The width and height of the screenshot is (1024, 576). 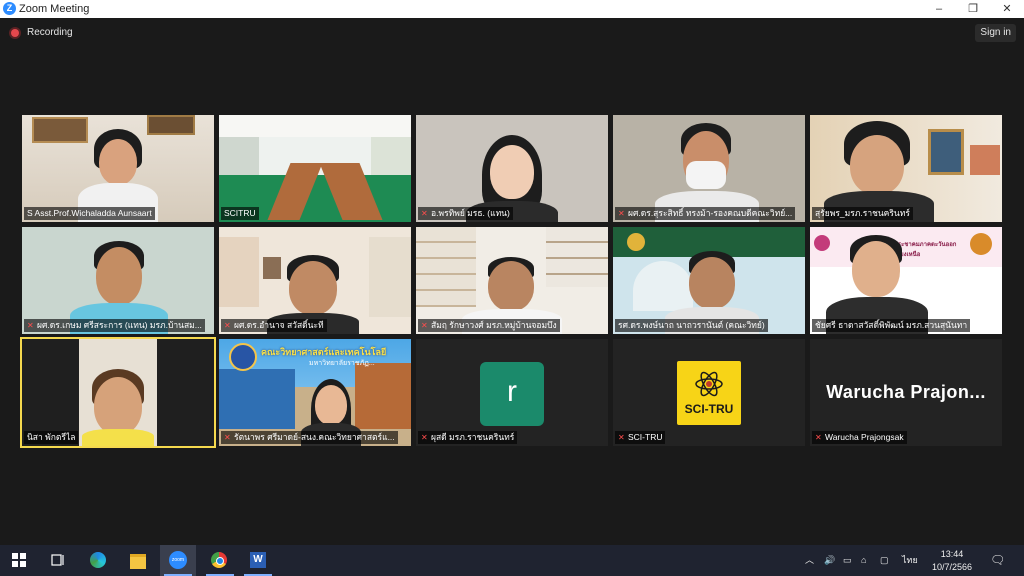 I want to click on participant-tile: รศ.ดร.พงษ์นาถ นาถวรานันต์ (คณะวิทย์), so click(x=709, y=280).